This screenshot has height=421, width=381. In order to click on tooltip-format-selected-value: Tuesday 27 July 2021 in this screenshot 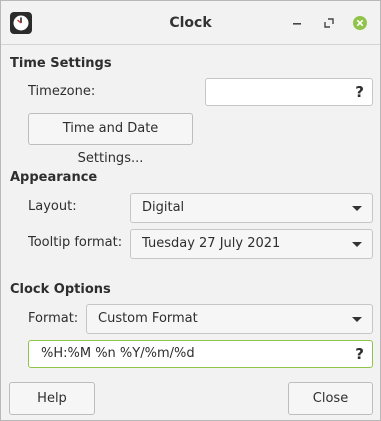, I will do `click(211, 243)`.